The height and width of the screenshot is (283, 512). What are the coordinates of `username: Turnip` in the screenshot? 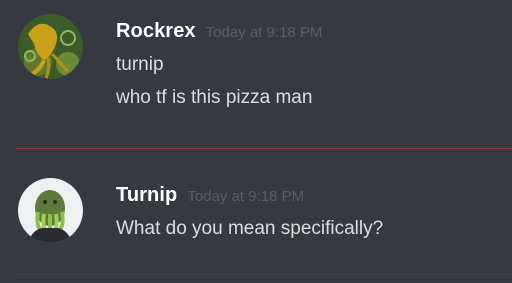 It's located at (146, 195).